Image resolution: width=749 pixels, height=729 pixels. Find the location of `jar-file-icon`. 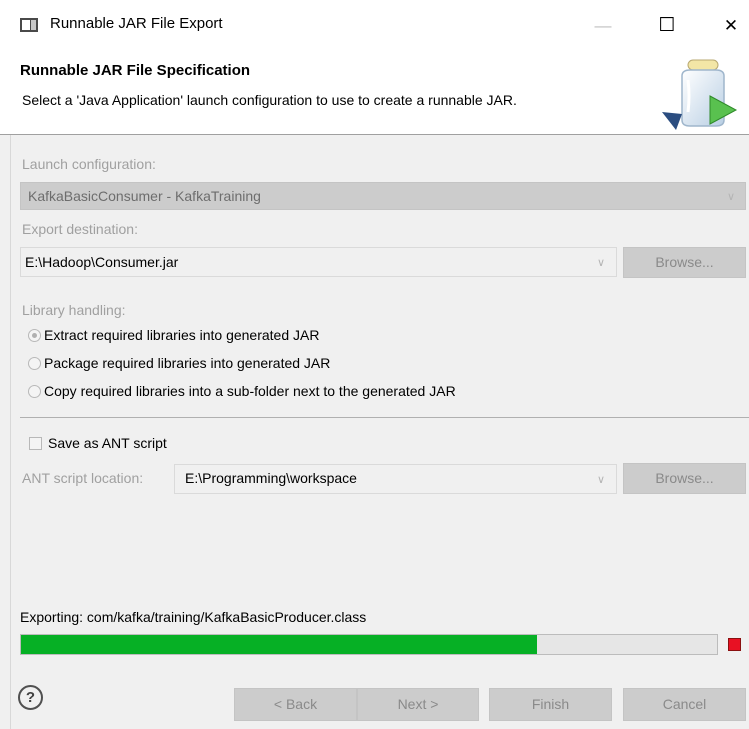

jar-file-icon is located at coordinates (29, 25).